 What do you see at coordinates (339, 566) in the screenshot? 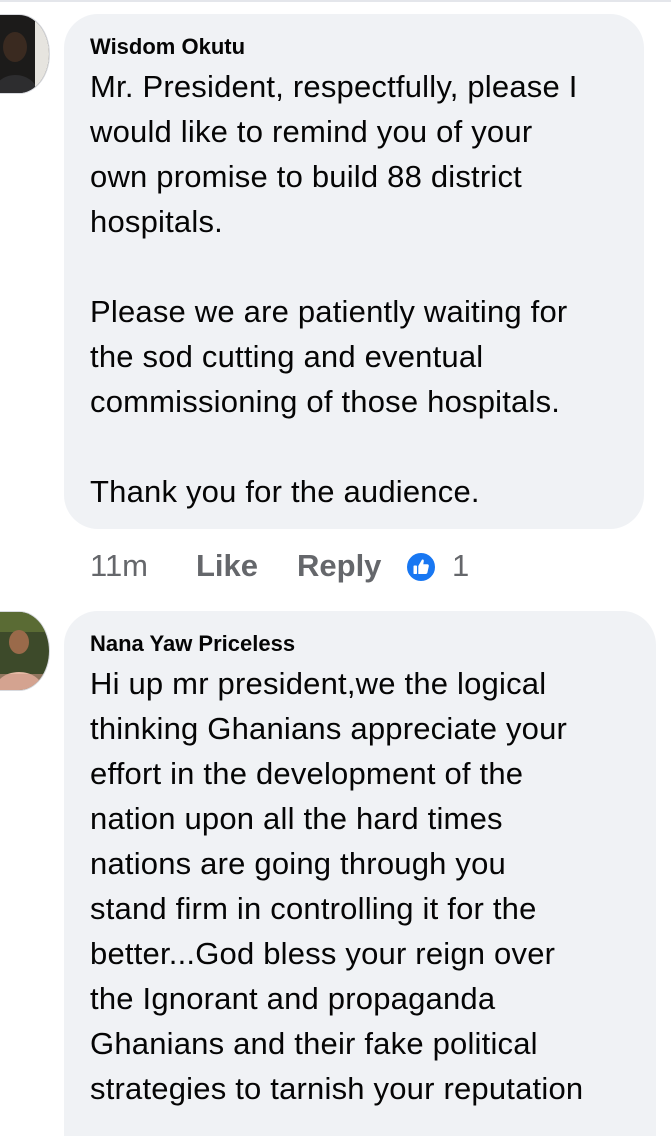
I see `reply-button: Reply` at bounding box center [339, 566].